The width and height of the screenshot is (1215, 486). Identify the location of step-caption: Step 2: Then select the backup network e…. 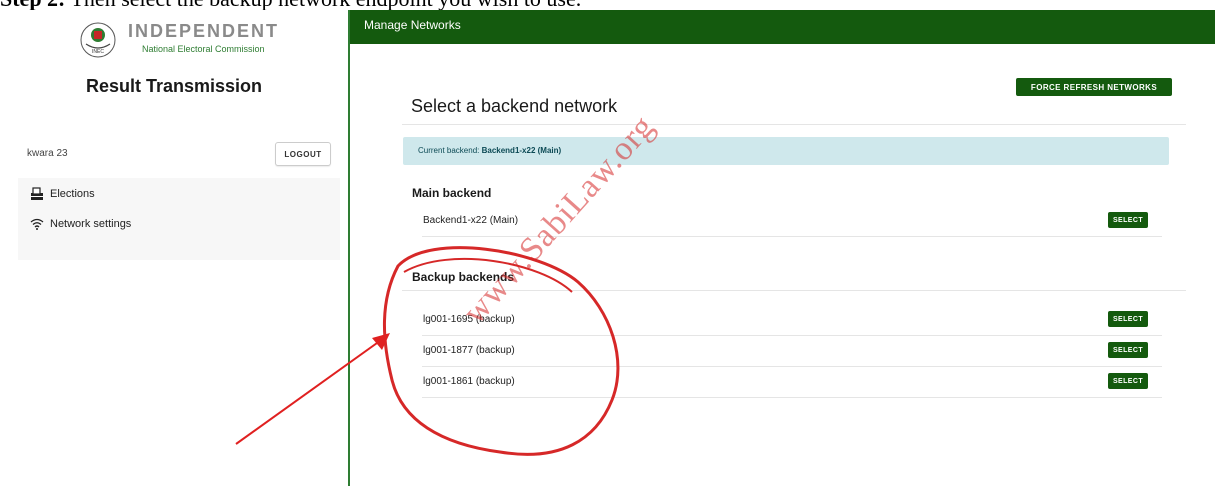
(607, 5).